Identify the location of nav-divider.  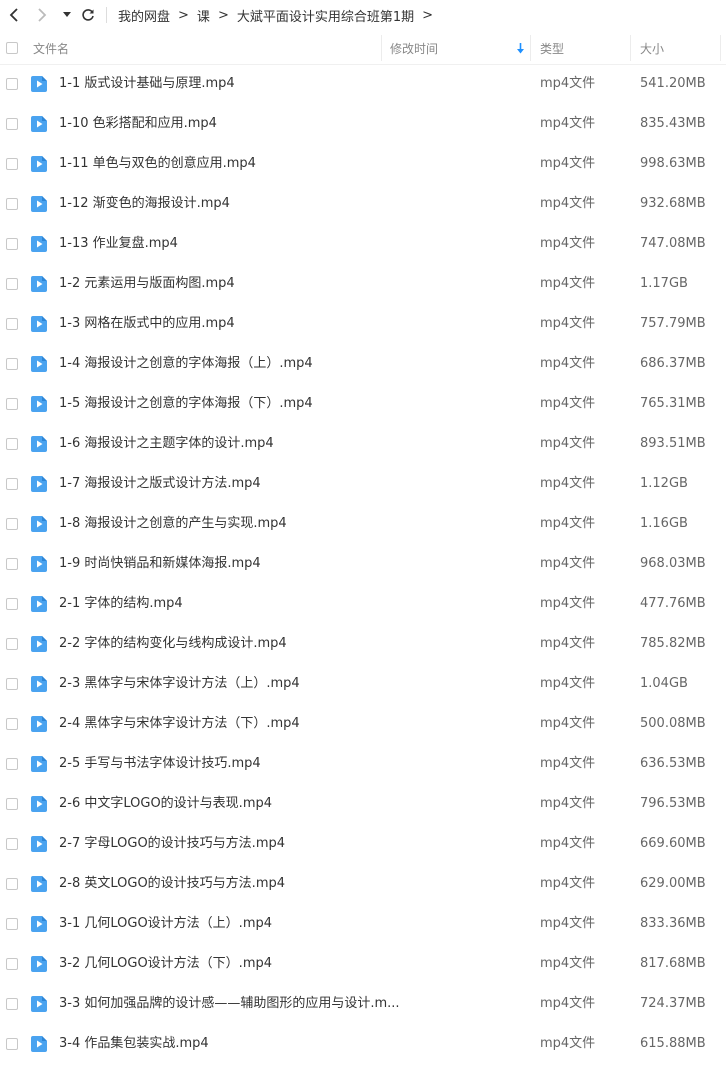
(106, 15).